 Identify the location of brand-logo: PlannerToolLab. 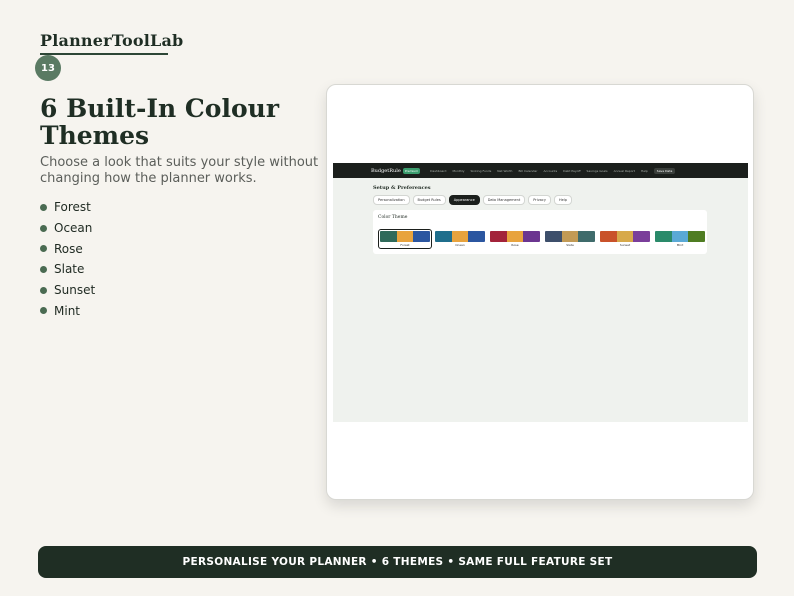
(112, 40).